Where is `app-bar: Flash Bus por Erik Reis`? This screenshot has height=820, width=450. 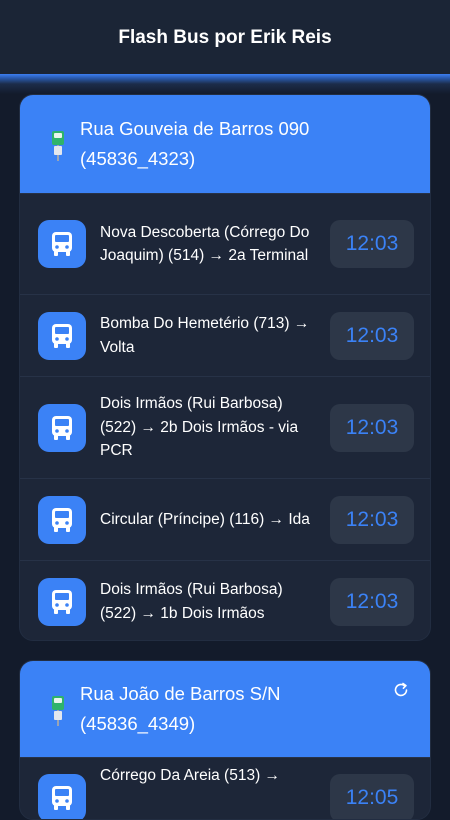 app-bar: Flash Bus por Erik Reis is located at coordinates (225, 38).